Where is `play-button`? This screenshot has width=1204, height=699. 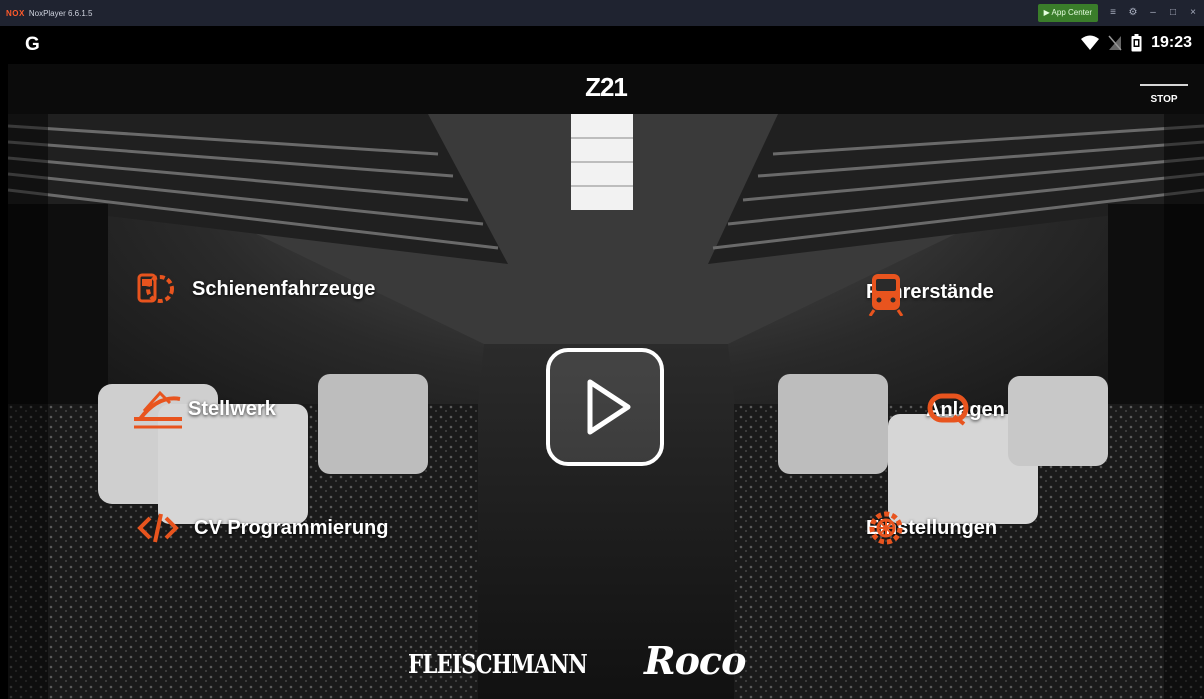 play-button is located at coordinates (605, 407).